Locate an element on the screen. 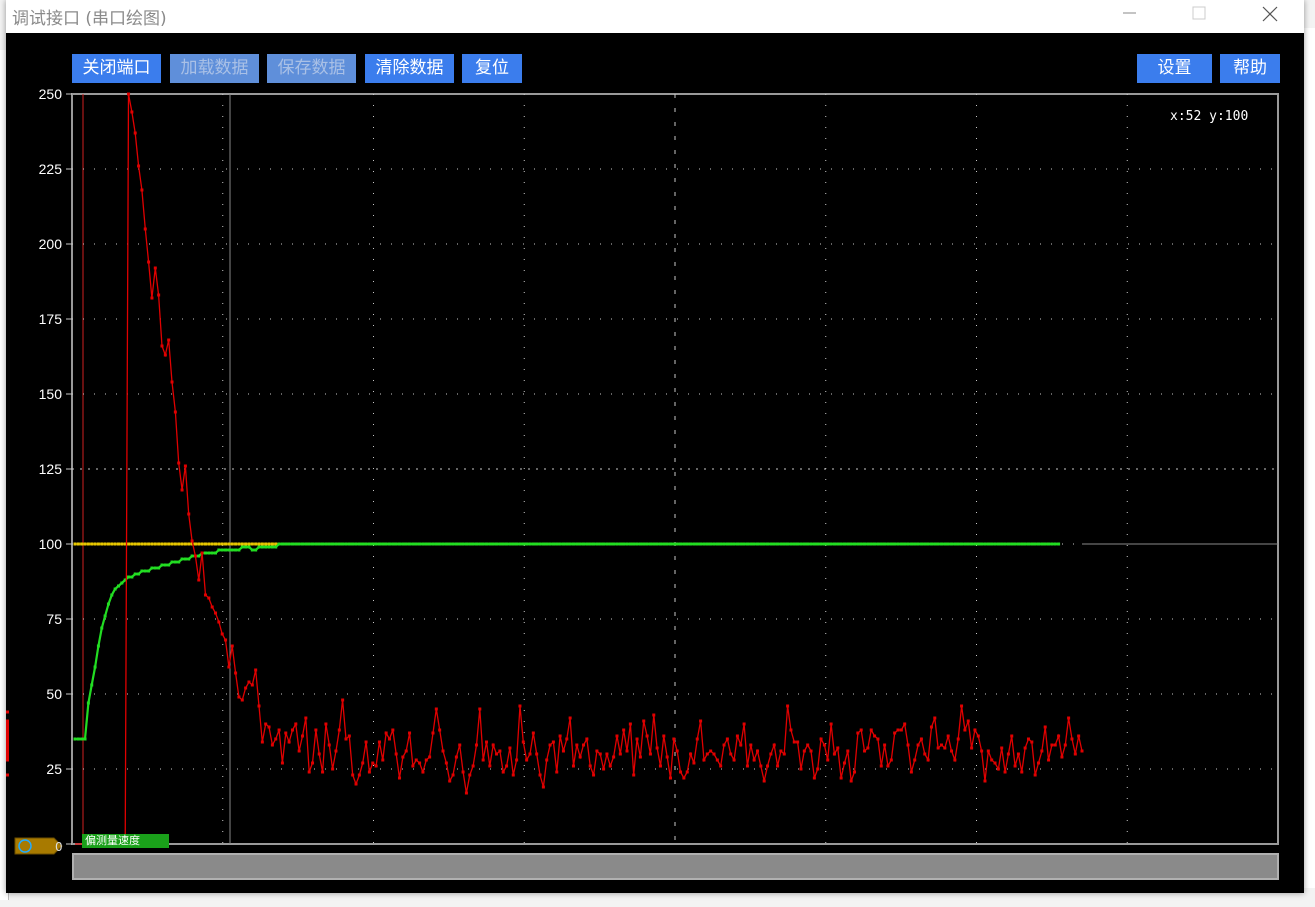  y-tick-label: 250 is located at coordinates (51, 94).